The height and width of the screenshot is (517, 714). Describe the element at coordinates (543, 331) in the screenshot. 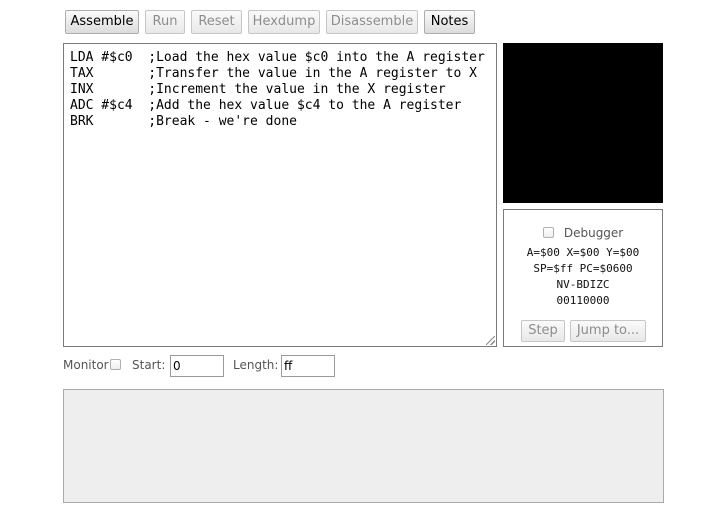

I see `step-button: Step` at that location.